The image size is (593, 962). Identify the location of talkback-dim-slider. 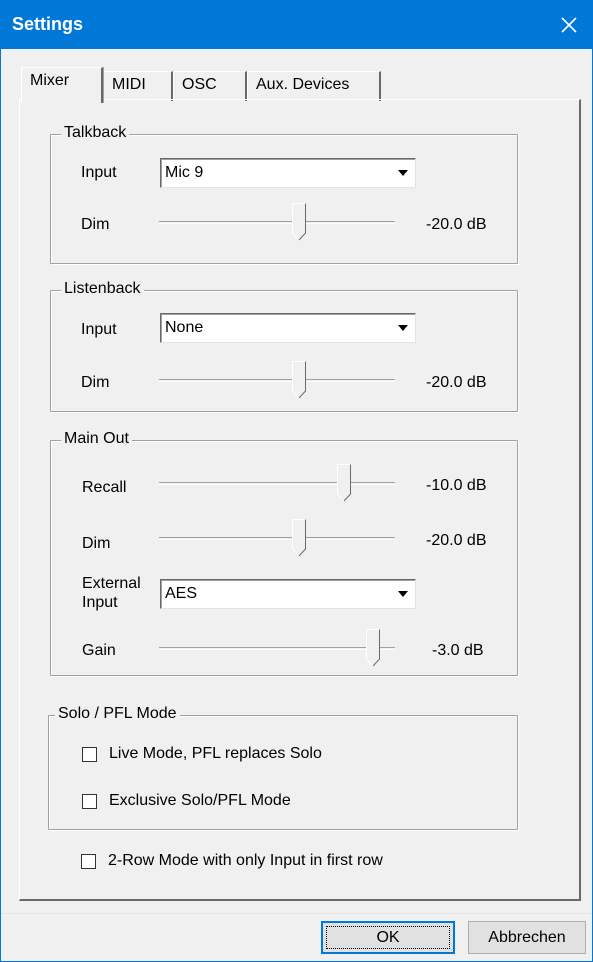
(277, 223).